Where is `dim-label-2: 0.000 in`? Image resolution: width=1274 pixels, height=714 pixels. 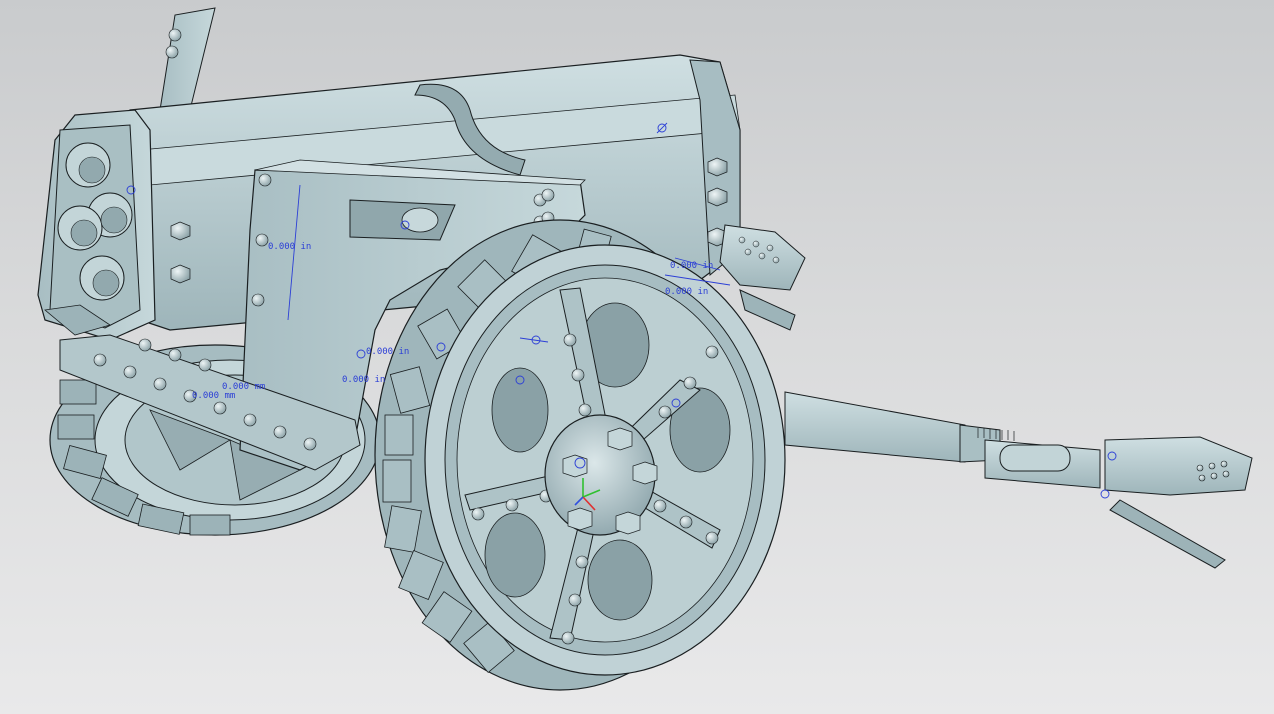 dim-label-2: 0.000 in is located at coordinates (387, 352).